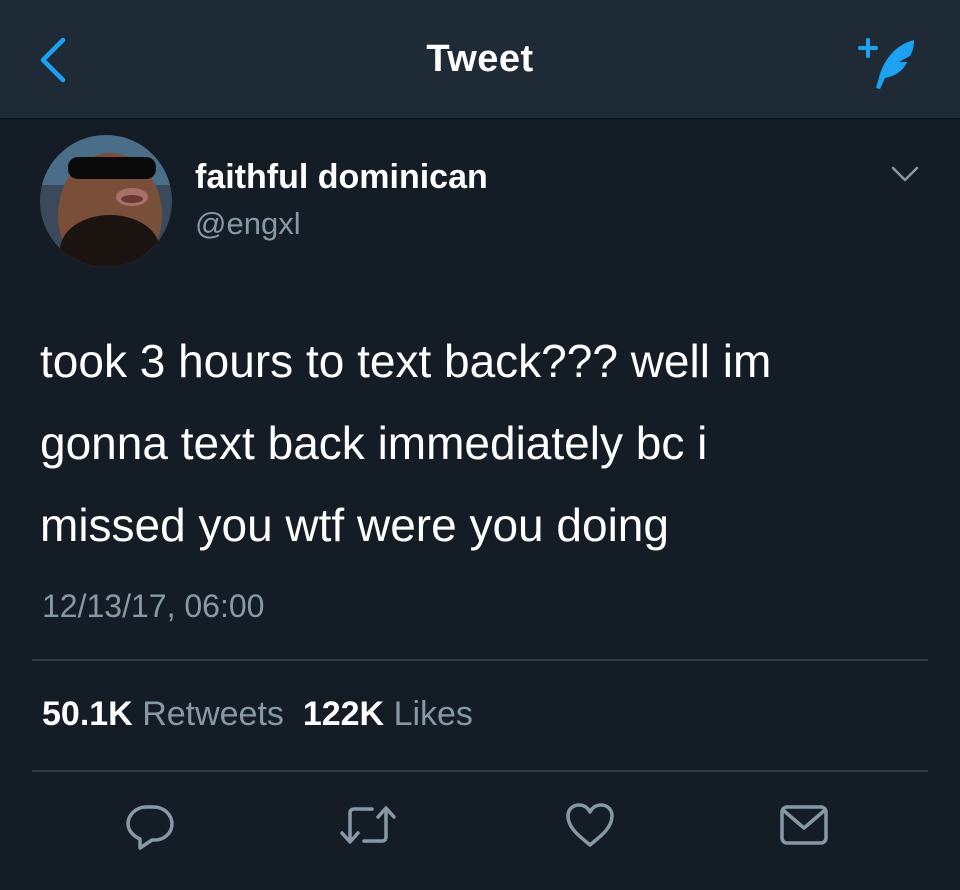  I want to click on direct-message-button, so click(804, 825).